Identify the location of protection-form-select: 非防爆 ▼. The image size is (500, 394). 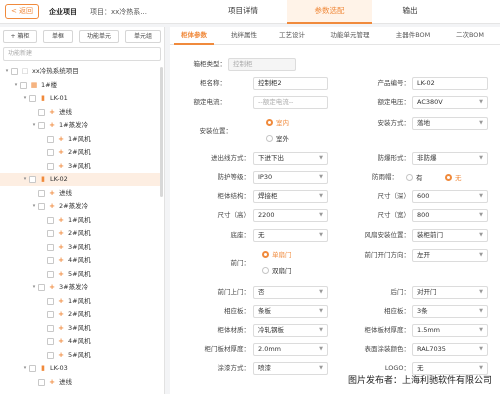
(450, 158).